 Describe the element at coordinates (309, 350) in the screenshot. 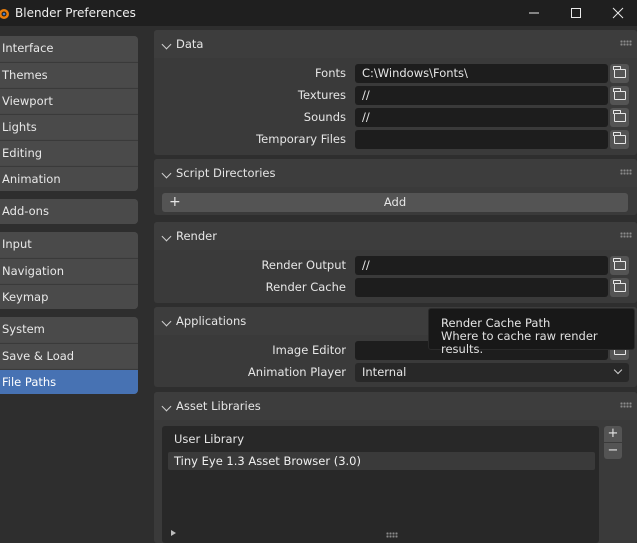

I see `image-editor-label: Image Editor` at that location.